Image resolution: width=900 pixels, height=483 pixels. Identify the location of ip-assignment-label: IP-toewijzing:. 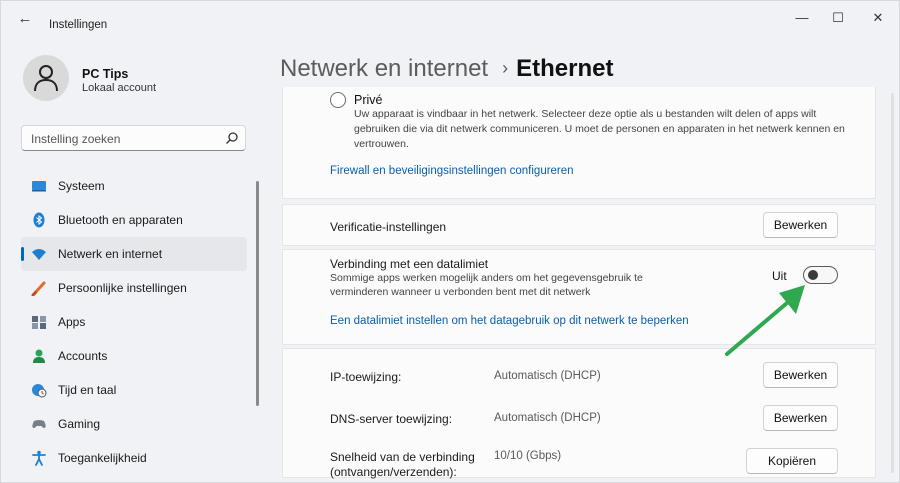
(366, 377).